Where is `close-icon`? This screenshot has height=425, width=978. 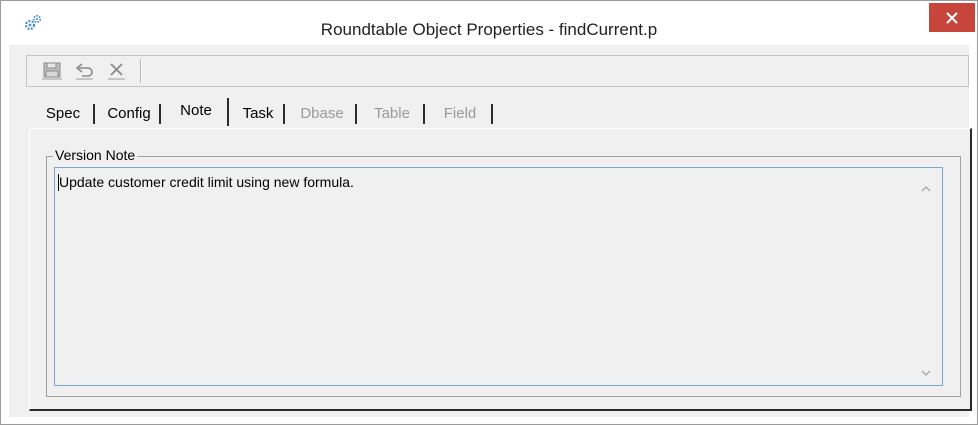
close-icon is located at coordinates (952, 18).